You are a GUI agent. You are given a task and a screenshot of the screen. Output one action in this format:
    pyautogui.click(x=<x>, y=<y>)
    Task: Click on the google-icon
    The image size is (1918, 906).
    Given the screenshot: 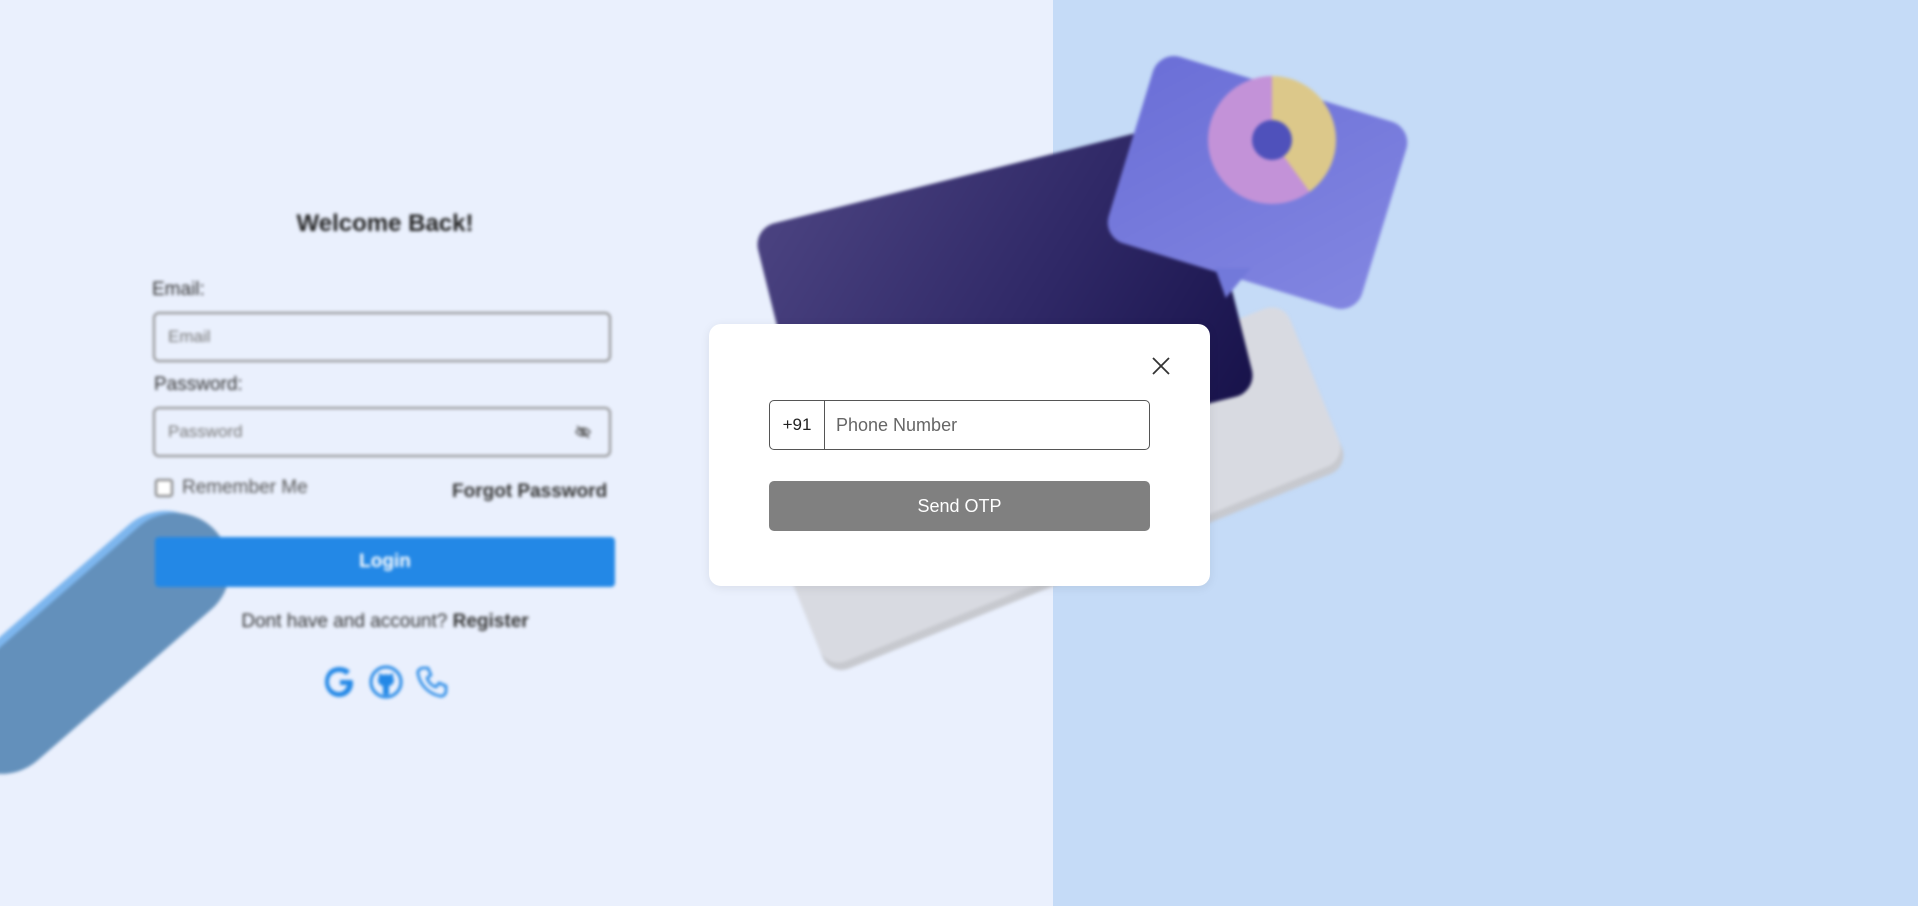 What is the action you would take?
    pyautogui.click(x=340, y=682)
    